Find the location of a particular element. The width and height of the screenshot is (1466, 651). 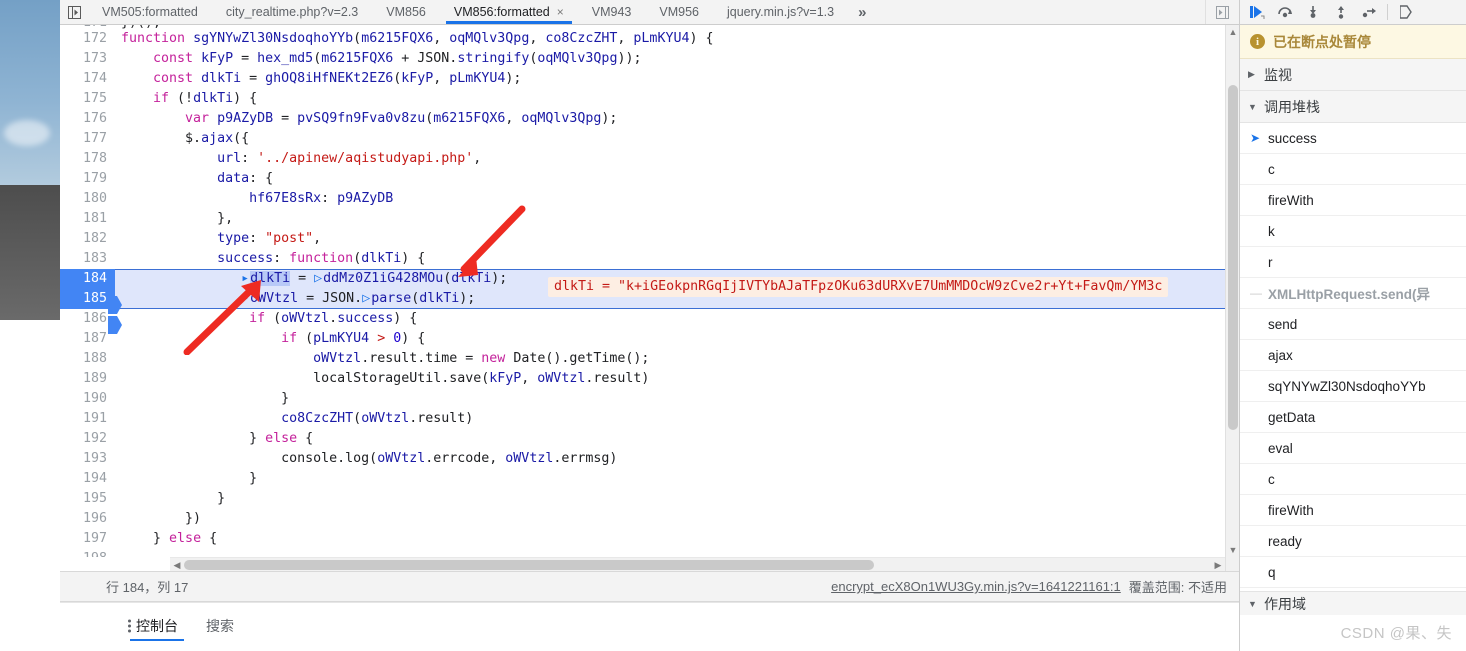

line-number: 189 is located at coordinates (87, 379).